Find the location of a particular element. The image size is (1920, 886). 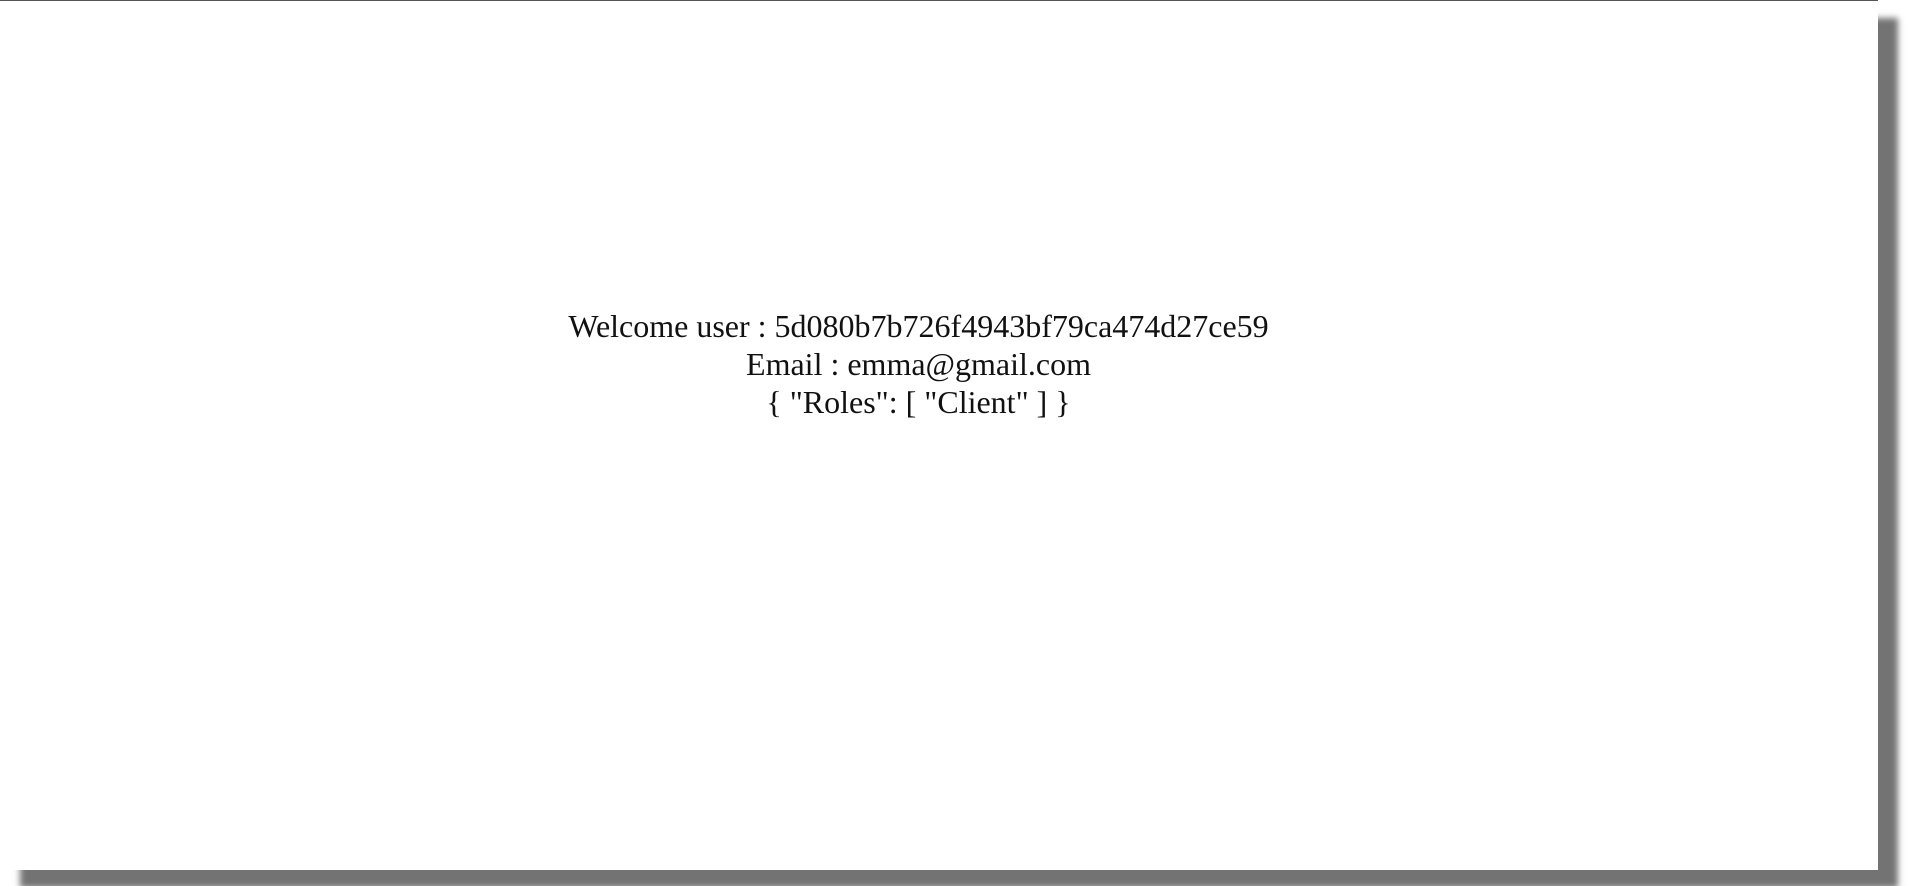

email-text: Email : emma@gmail.com is located at coordinates (918, 364).